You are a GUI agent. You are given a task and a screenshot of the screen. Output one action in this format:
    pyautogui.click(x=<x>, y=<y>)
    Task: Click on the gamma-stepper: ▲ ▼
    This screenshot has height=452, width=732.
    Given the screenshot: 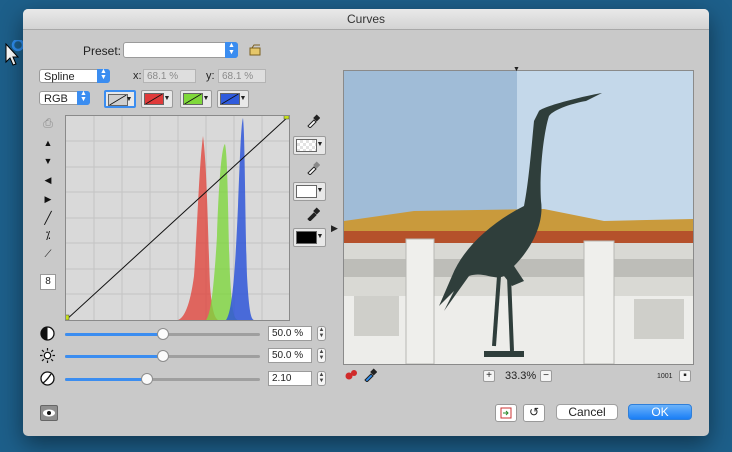 What is the action you would take?
    pyautogui.click(x=321, y=378)
    